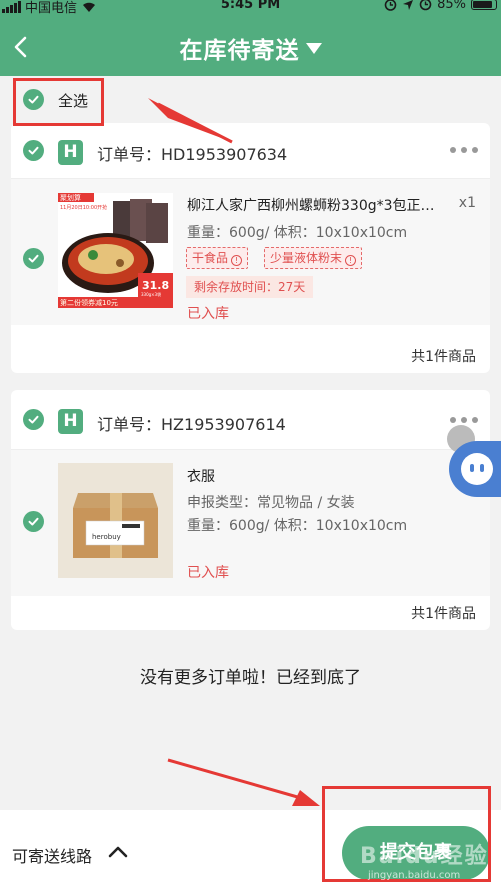 This screenshot has height=892, width=501. Describe the element at coordinates (271, 503) in the screenshot. I see `declare-type: 申报类型：常见物品 / 女装` at that location.